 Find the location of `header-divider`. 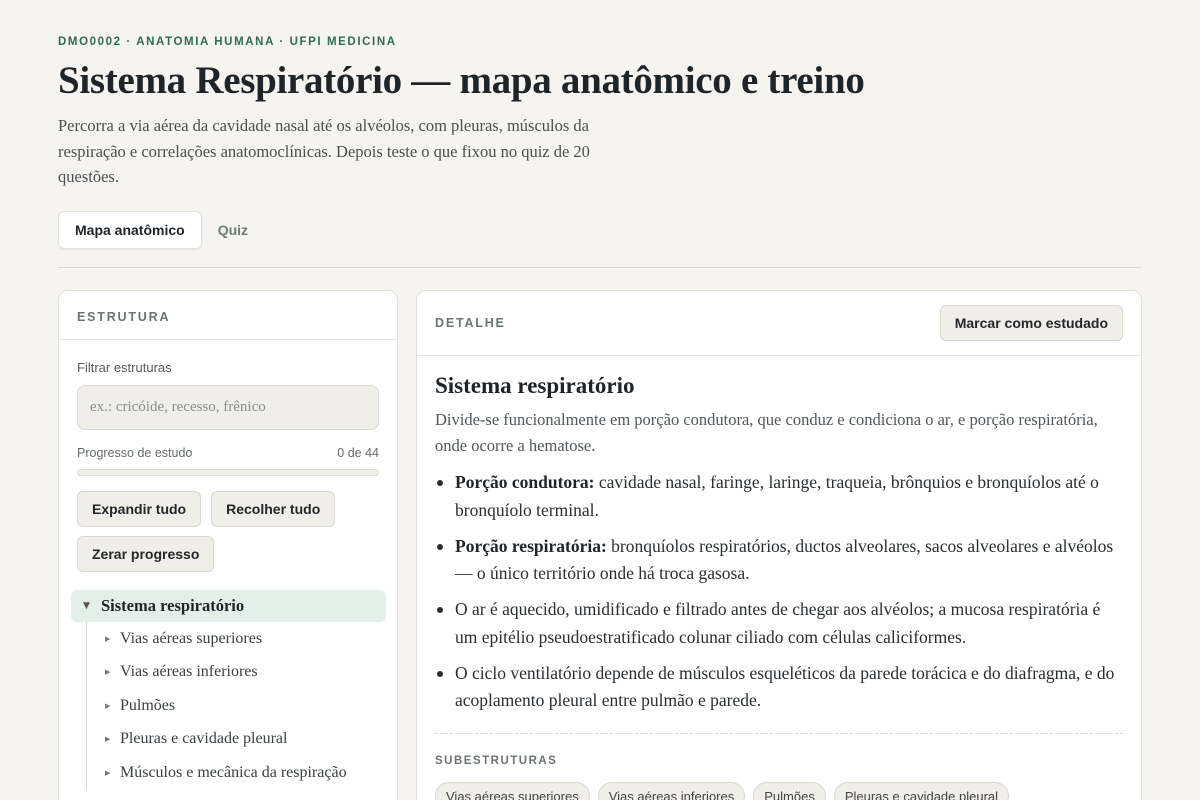

header-divider is located at coordinates (599, 267).